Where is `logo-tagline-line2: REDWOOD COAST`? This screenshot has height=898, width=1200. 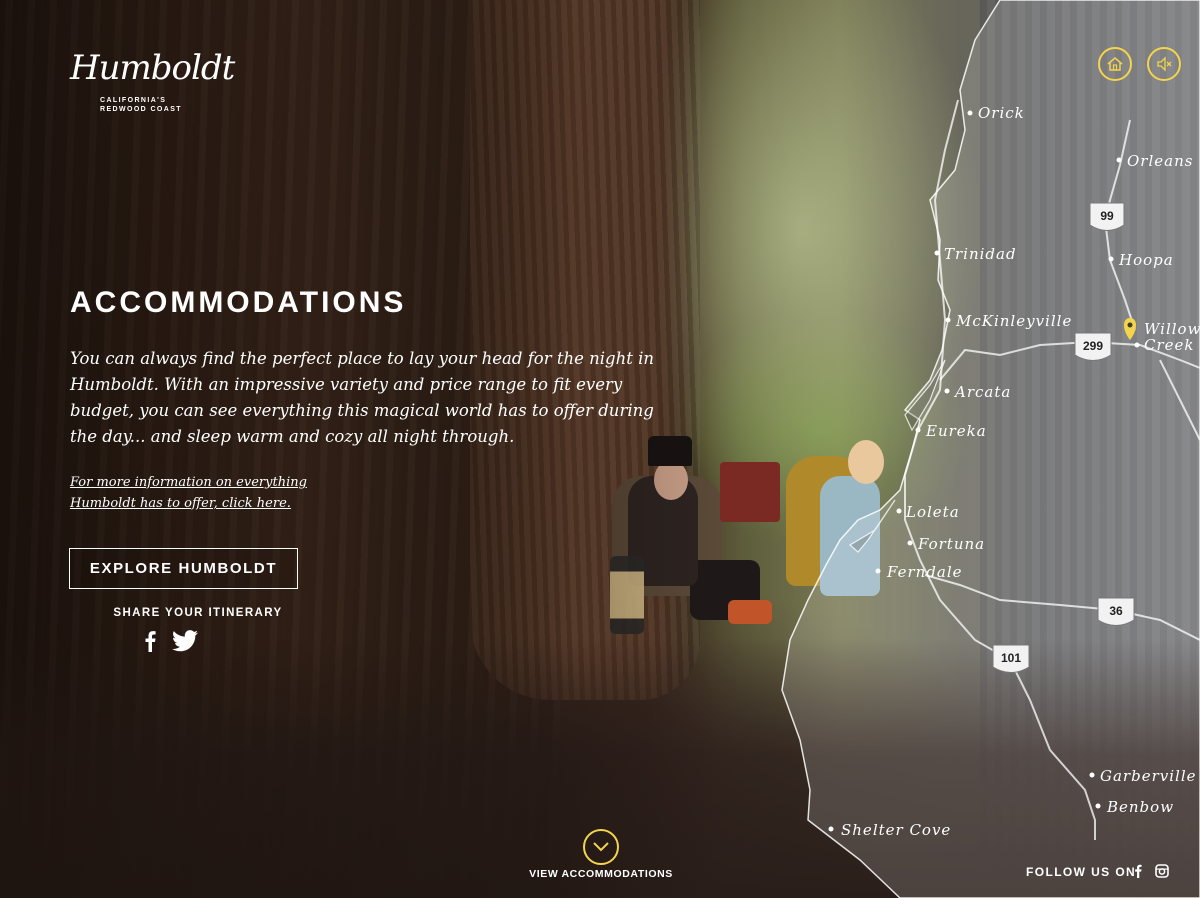 logo-tagline-line2: REDWOOD COAST is located at coordinates (141, 109).